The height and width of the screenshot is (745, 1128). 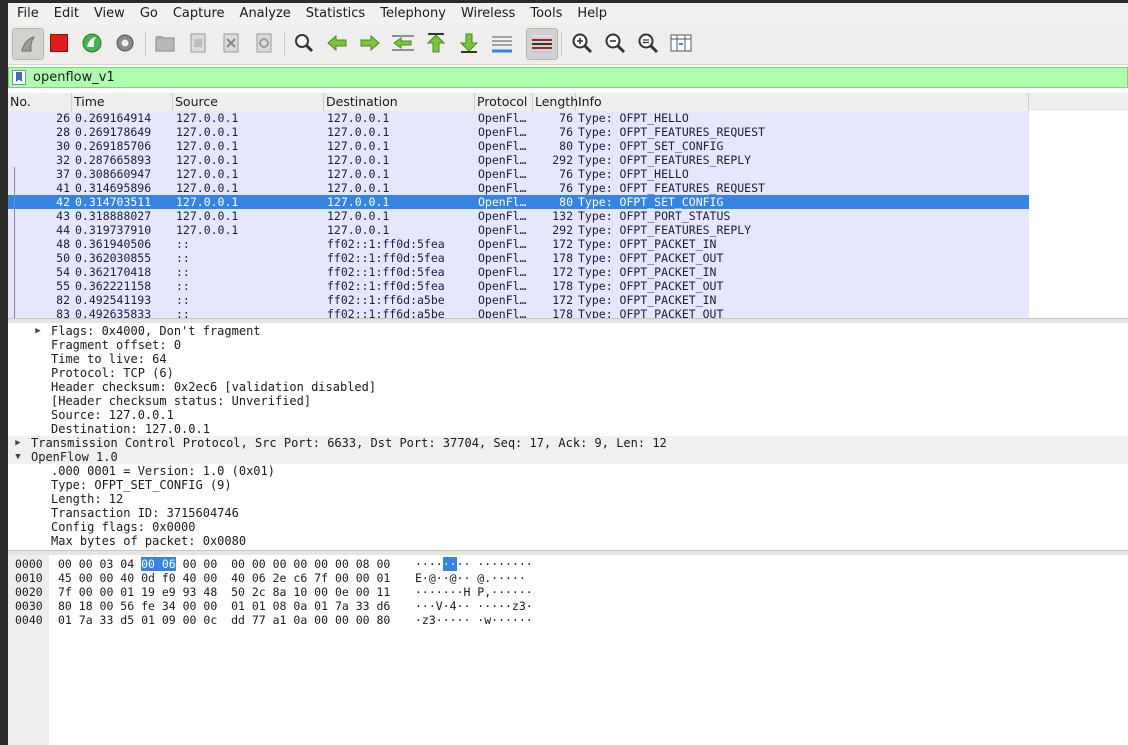 I want to click on zoom-out-icon, so click(x=615, y=43).